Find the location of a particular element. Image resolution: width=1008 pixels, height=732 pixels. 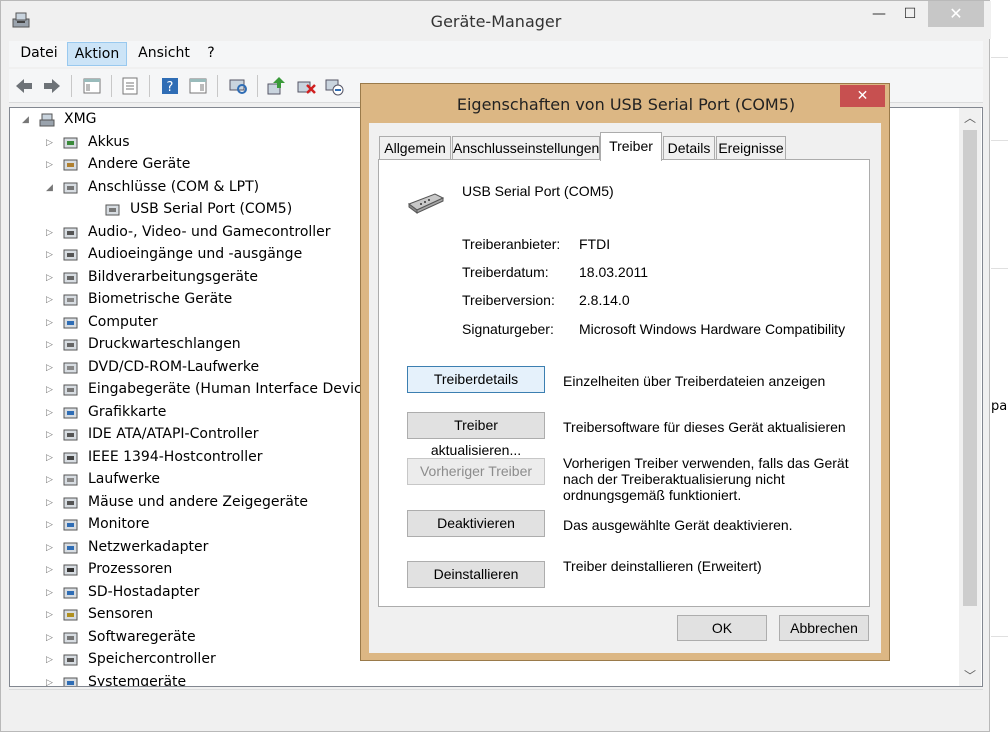

battery-icon is located at coordinates (70, 142).